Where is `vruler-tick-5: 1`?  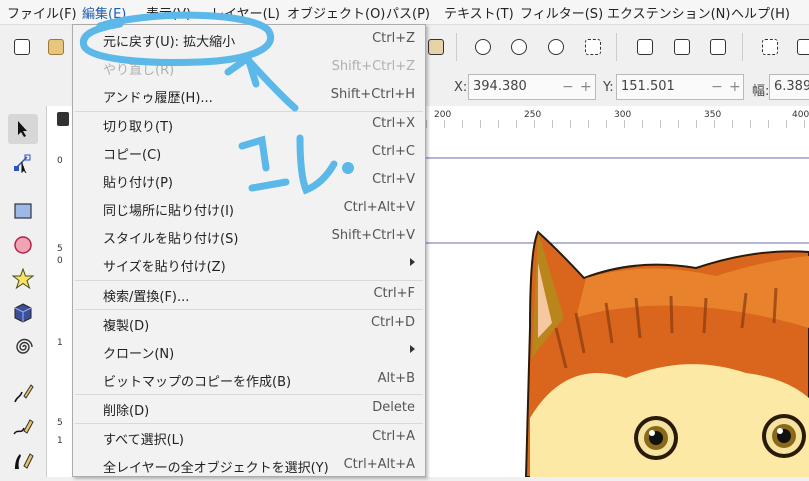
vruler-tick-5: 1 is located at coordinates (60, 441).